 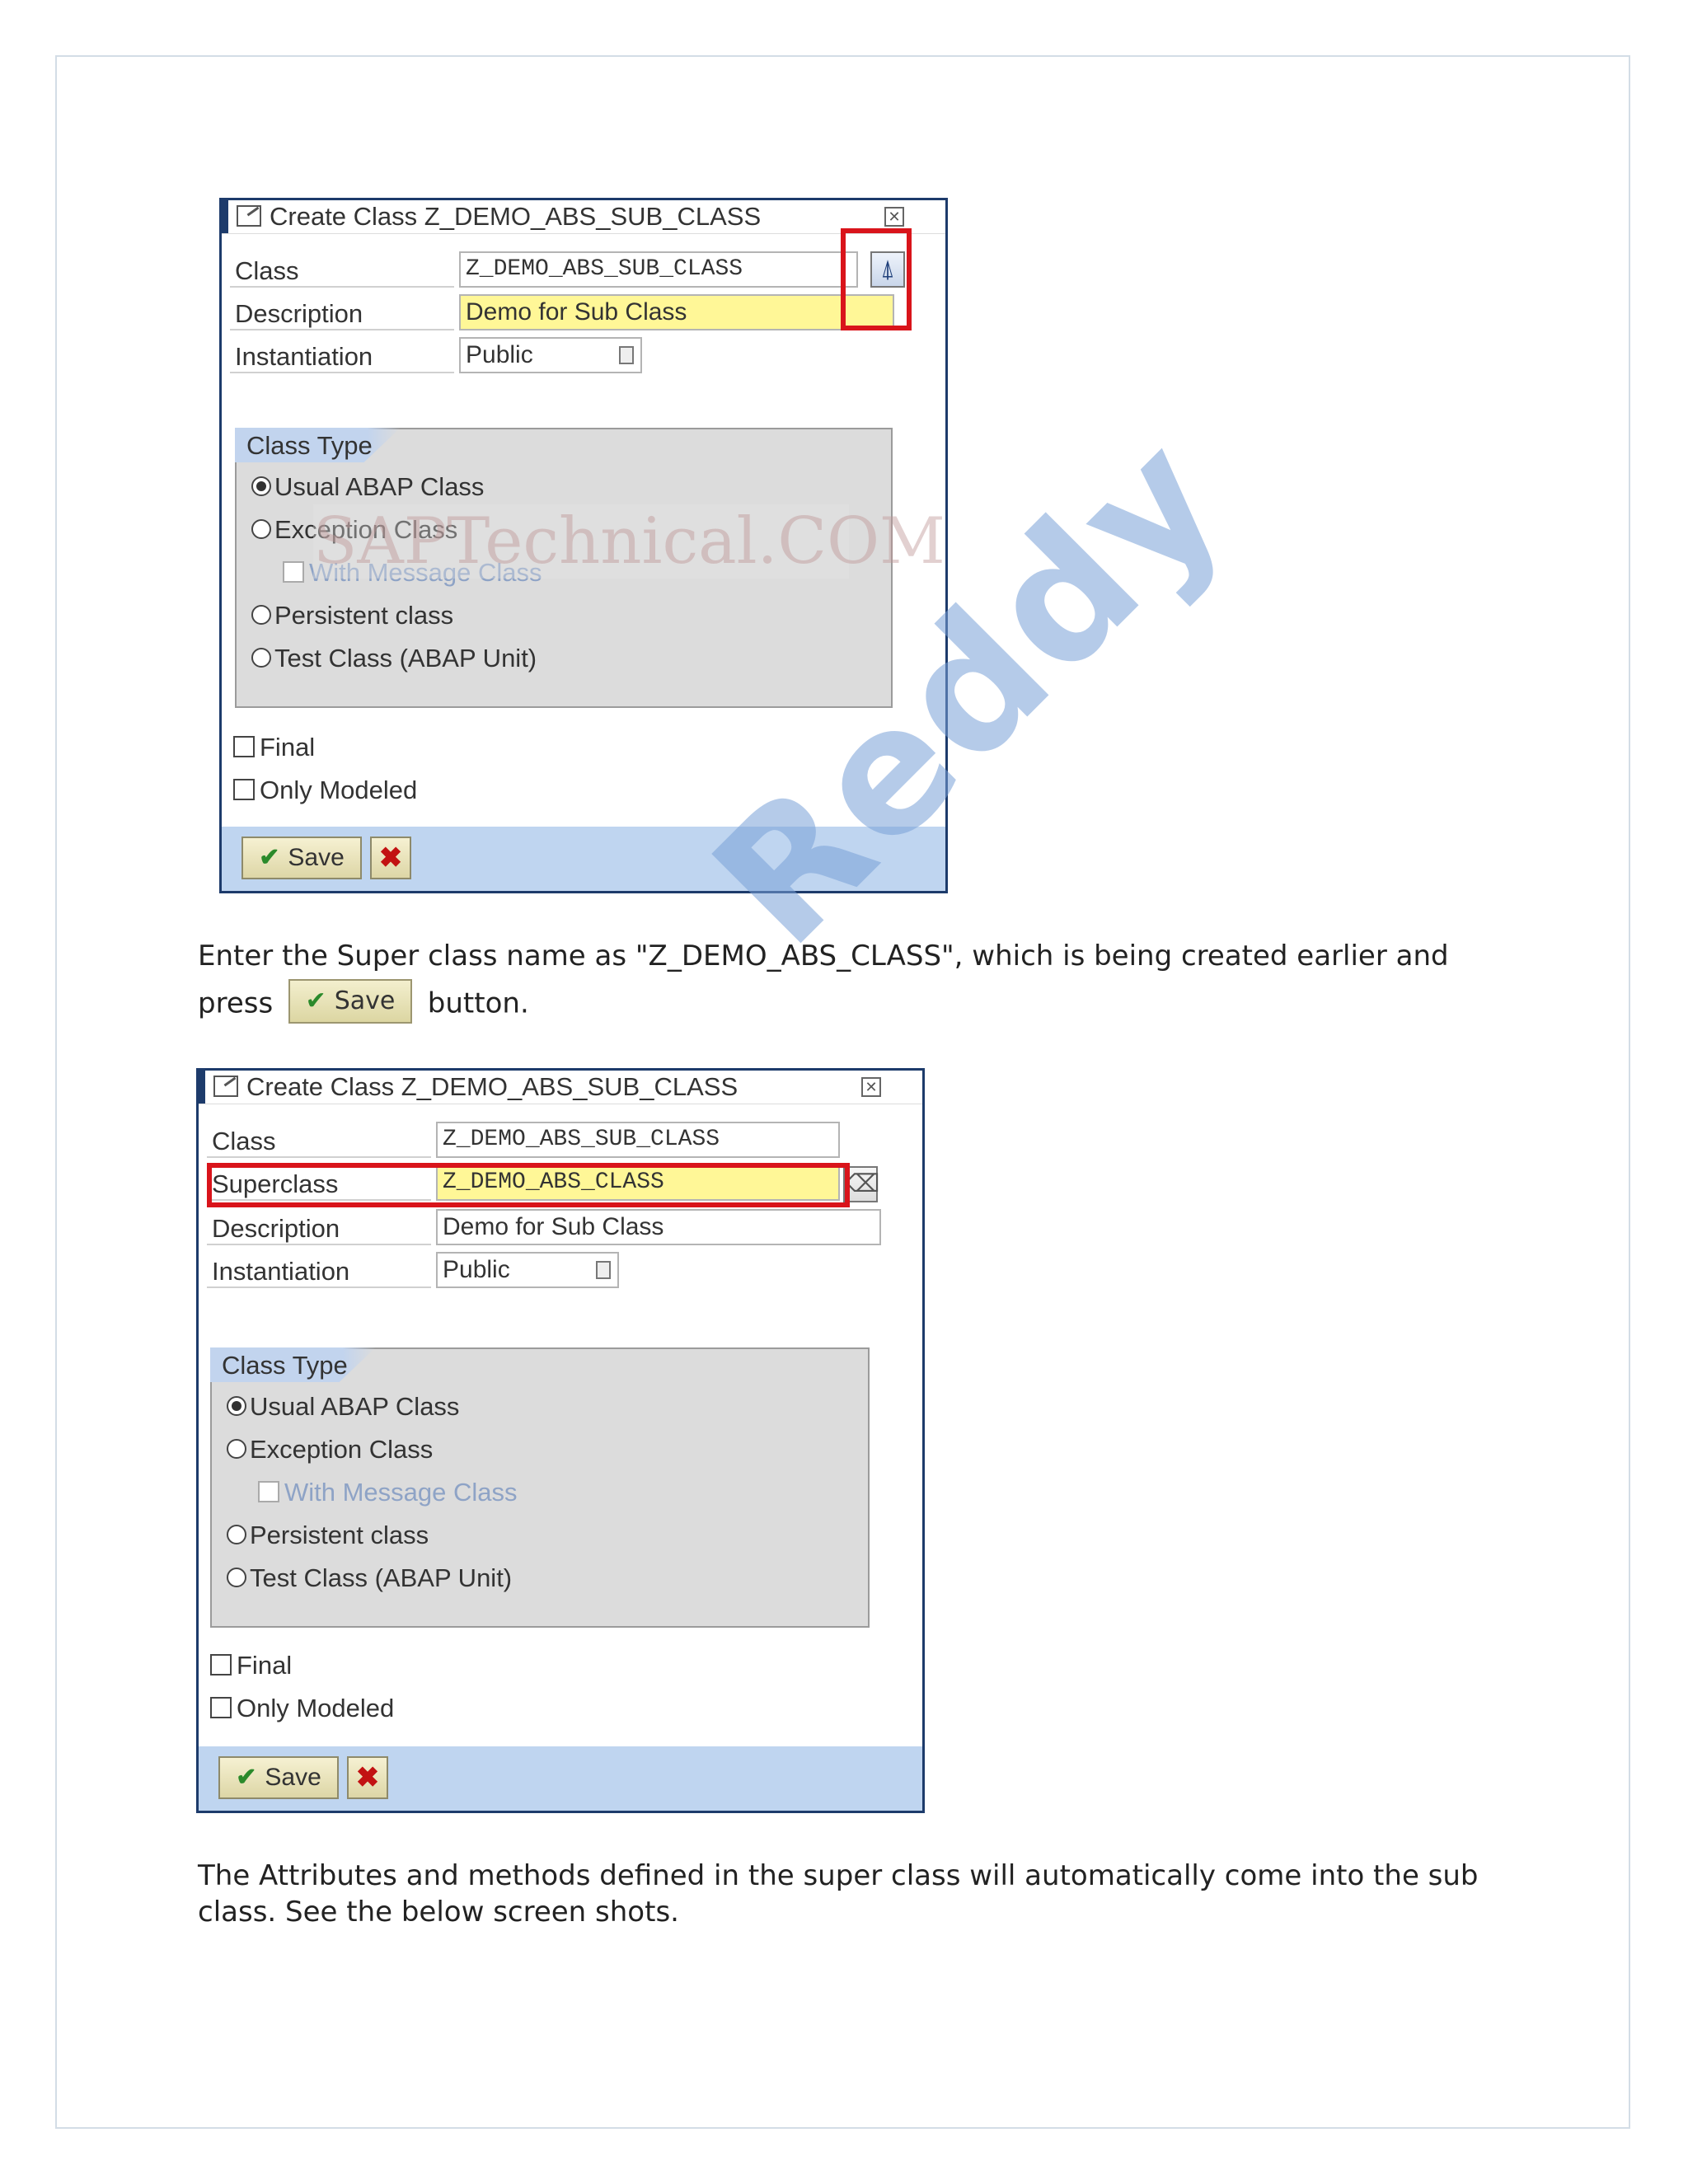 What do you see at coordinates (330, 1449) in the screenshot?
I see `option-exception-class: Exception Class` at bounding box center [330, 1449].